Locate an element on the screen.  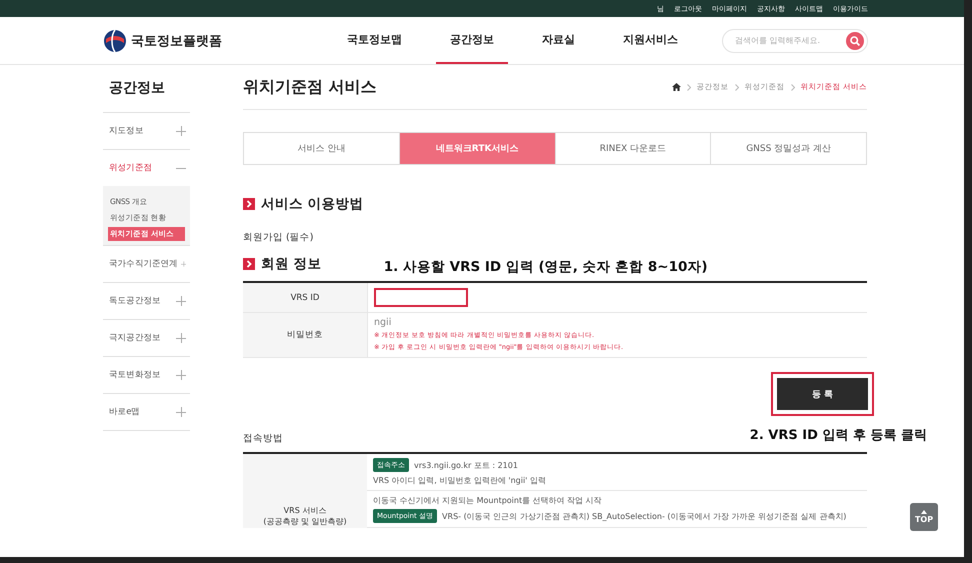
nav-item: 국토정보맵 is located at coordinates (374, 40).